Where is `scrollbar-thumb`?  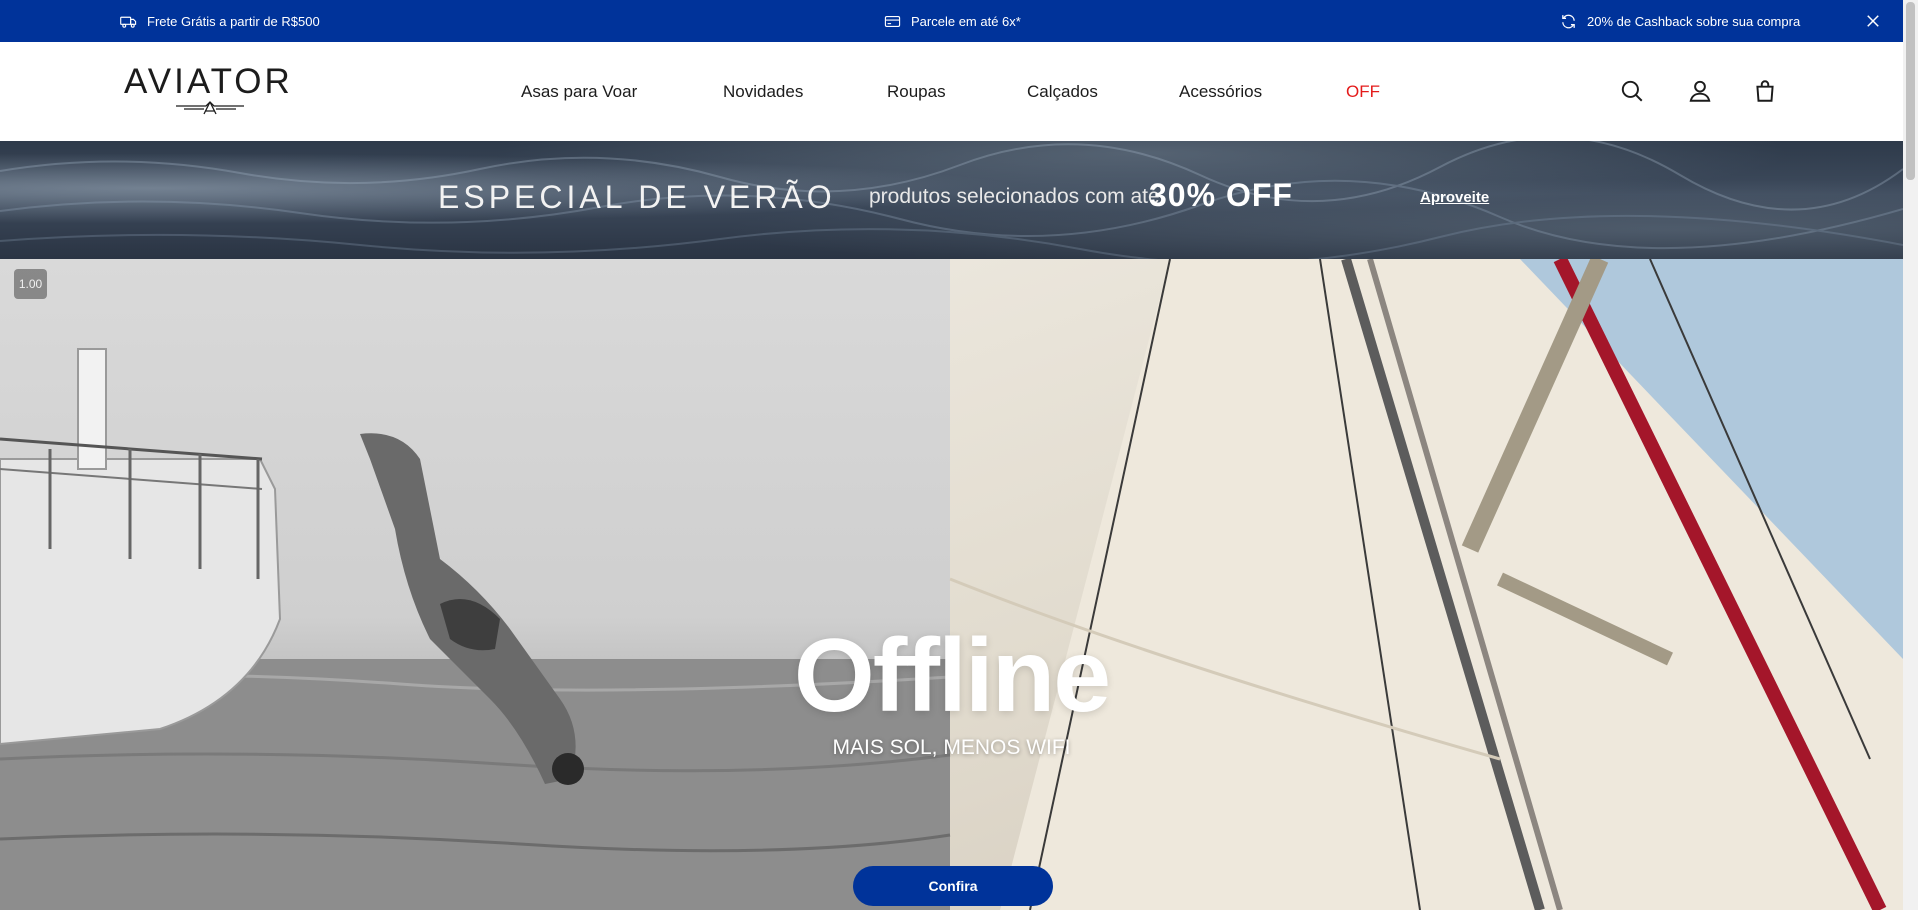 scrollbar-thumb is located at coordinates (1910, 91).